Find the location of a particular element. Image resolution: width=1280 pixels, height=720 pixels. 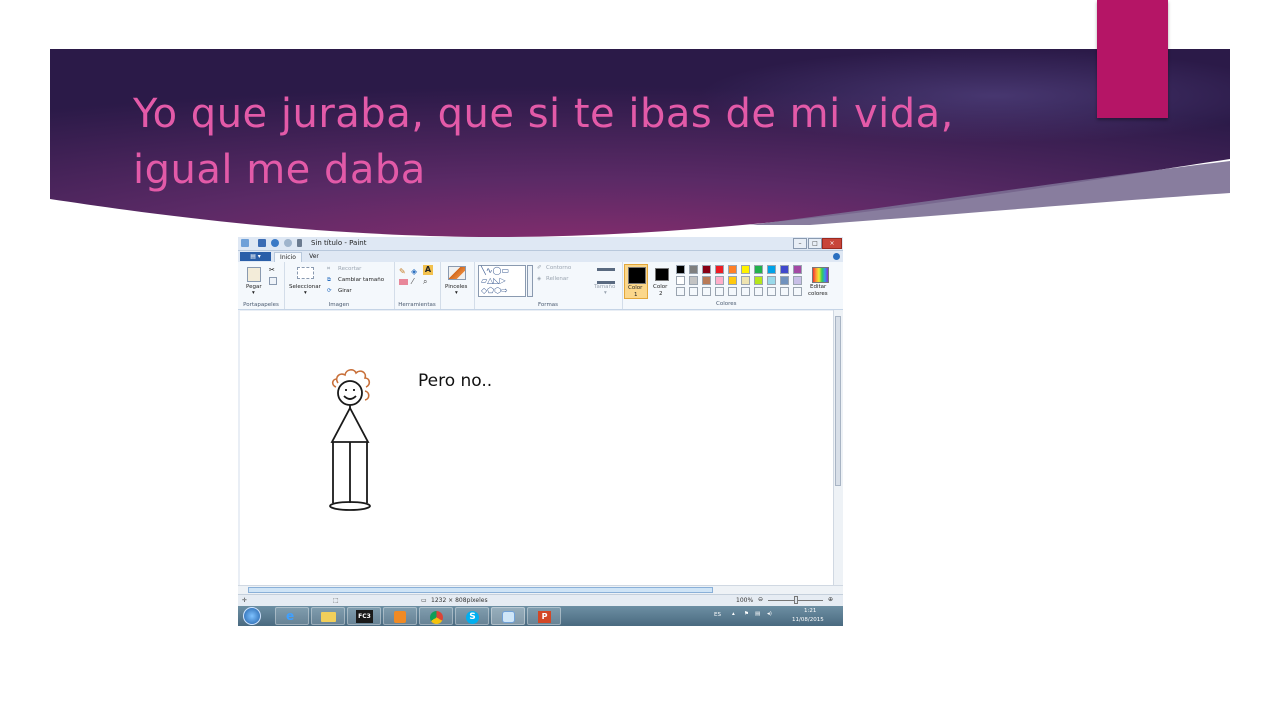

horizontal-scrollbar is located at coordinates (540, 589).